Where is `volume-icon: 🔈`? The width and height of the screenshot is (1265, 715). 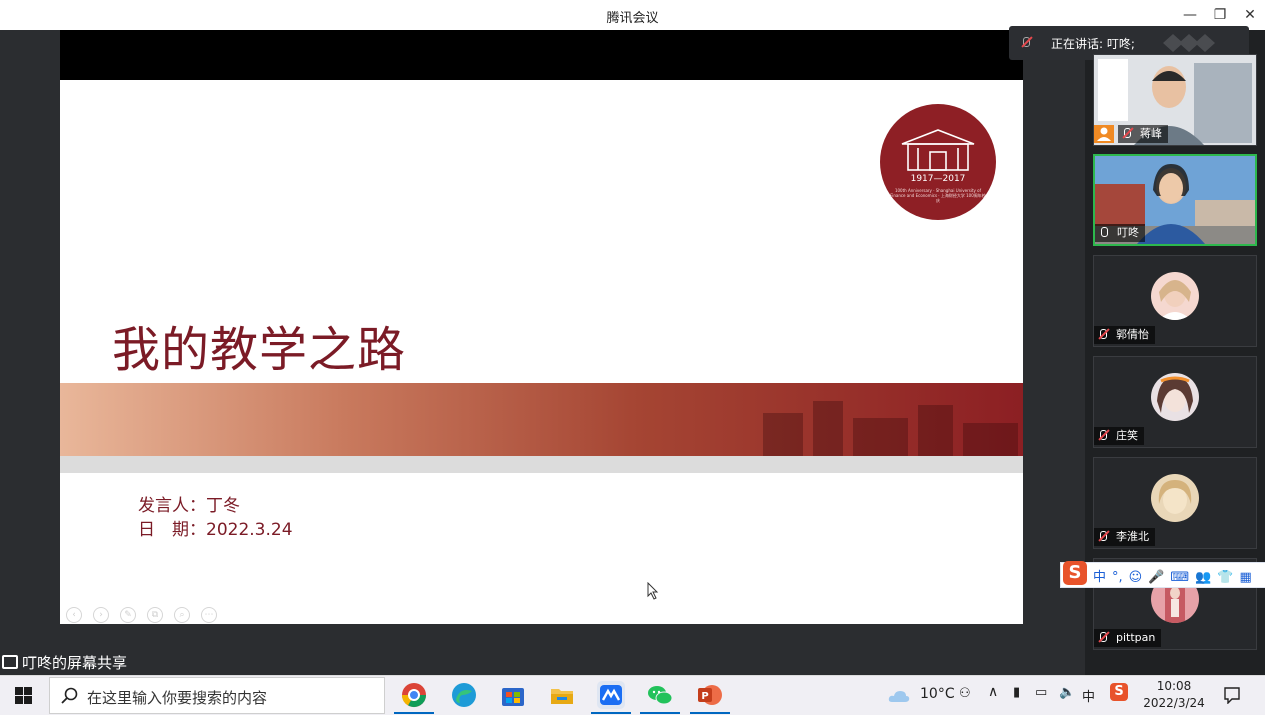 volume-icon: 🔈 is located at coordinates (1067, 692).